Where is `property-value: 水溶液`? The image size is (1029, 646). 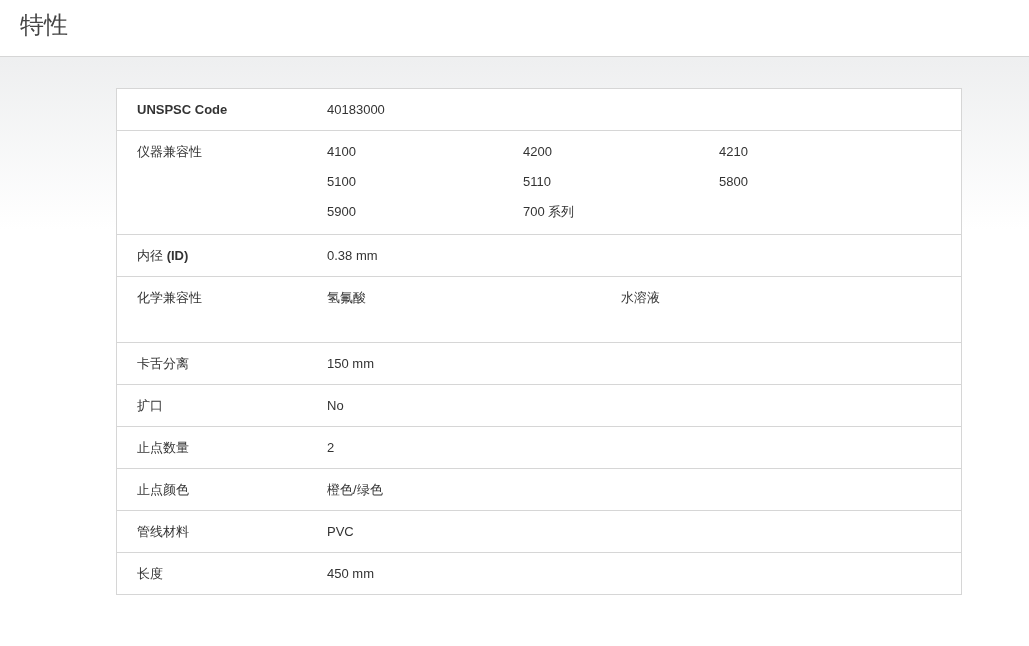 property-value: 水溶液 is located at coordinates (640, 298).